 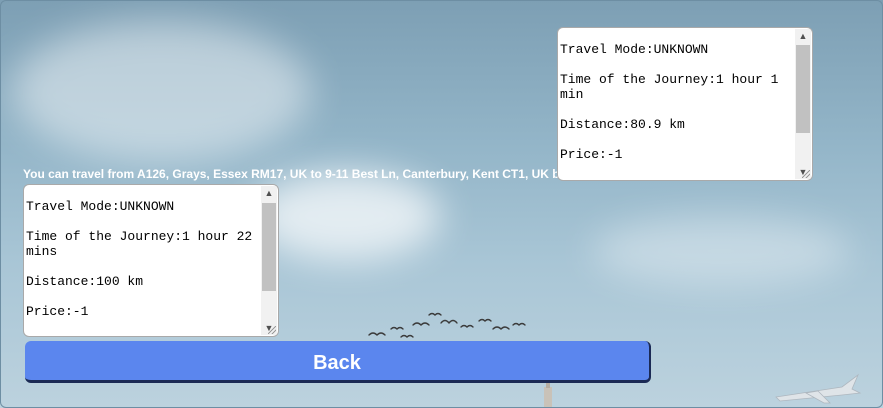 I want to click on journey-time-text: Time of the Journey:1 hour 1 min, so click(x=669, y=87).